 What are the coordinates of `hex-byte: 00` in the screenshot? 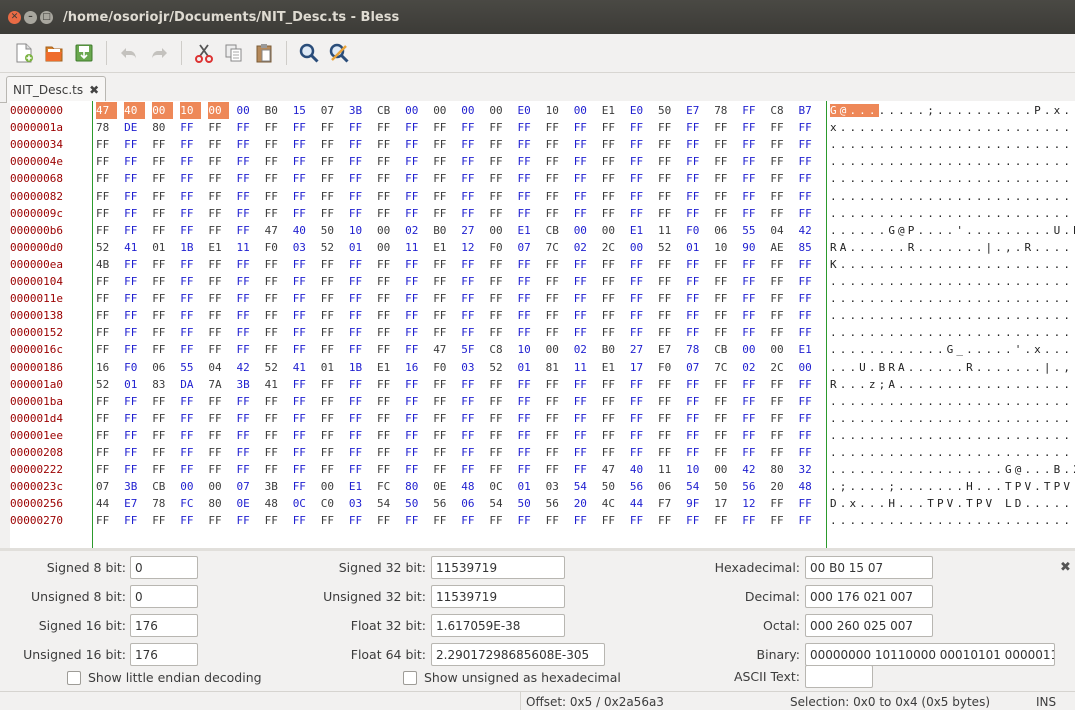 It's located at (499, 230).